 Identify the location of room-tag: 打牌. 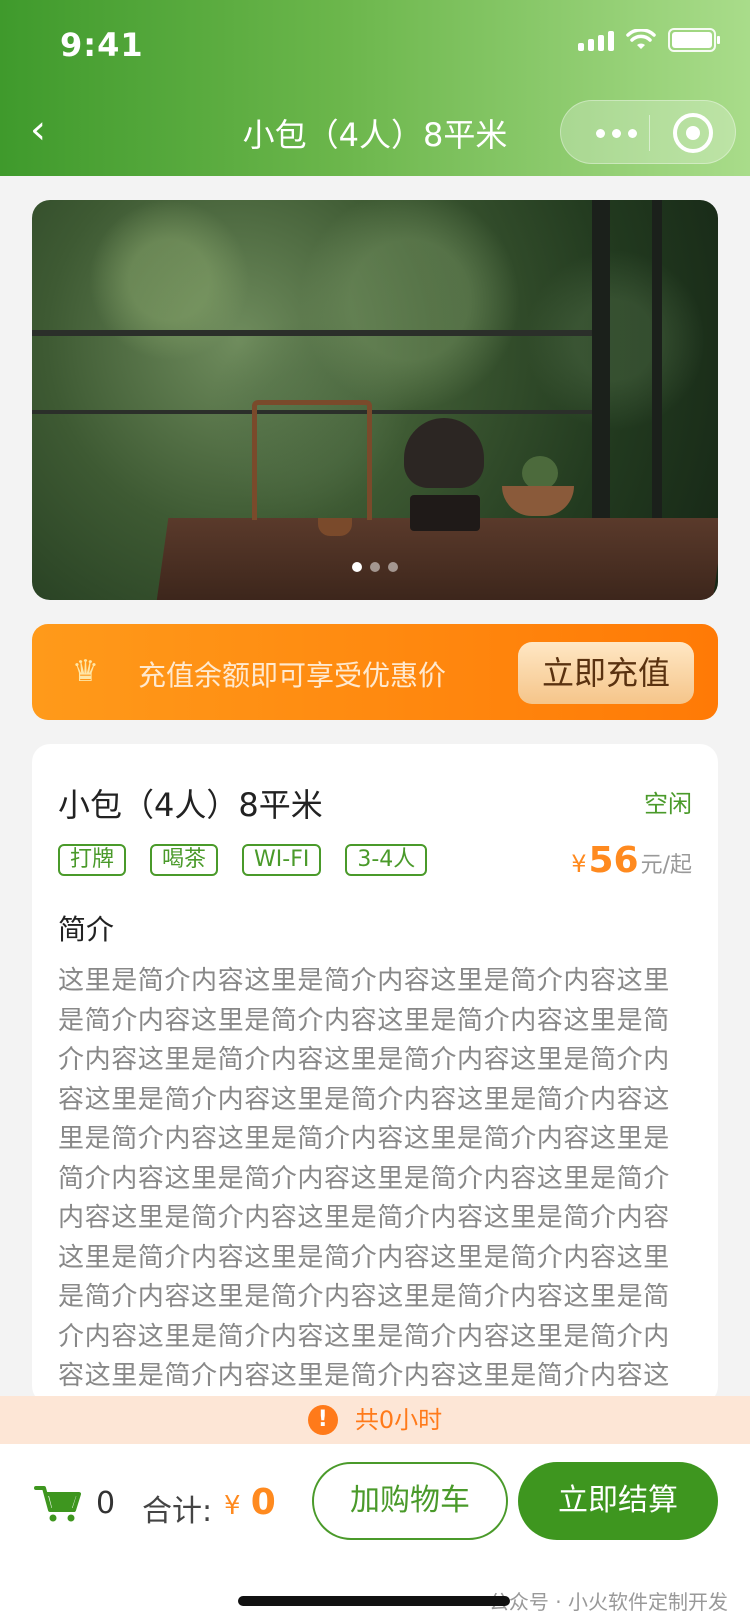
(92, 860).